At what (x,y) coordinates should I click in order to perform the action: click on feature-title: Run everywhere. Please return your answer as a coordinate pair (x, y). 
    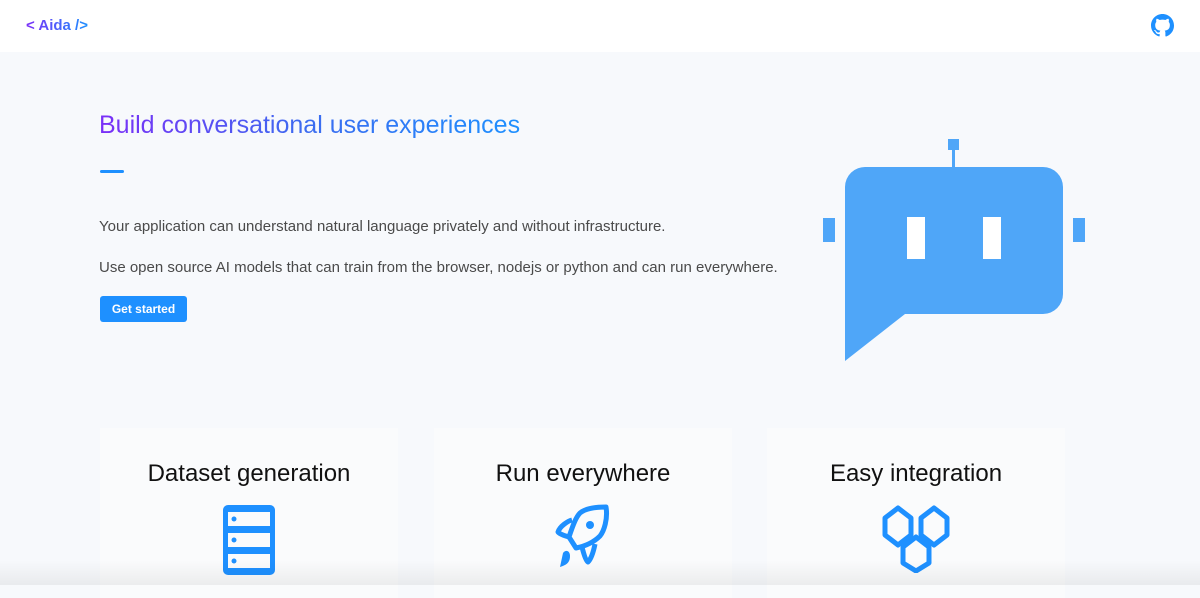
    Looking at the image, I should click on (583, 473).